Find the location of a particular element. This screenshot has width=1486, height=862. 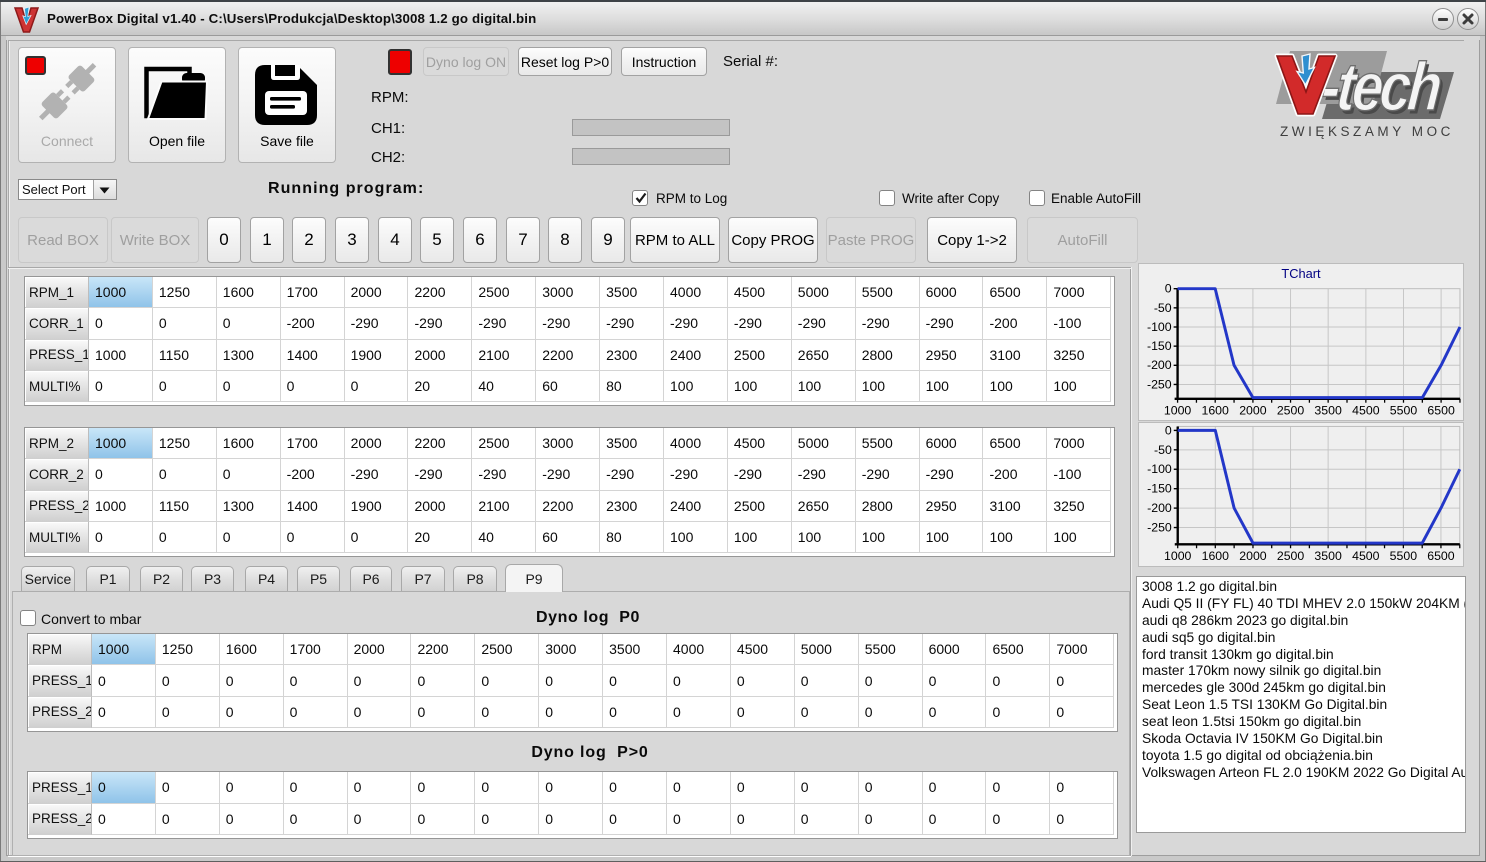

svg-text: TChart is located at coordinates (1301, 273).